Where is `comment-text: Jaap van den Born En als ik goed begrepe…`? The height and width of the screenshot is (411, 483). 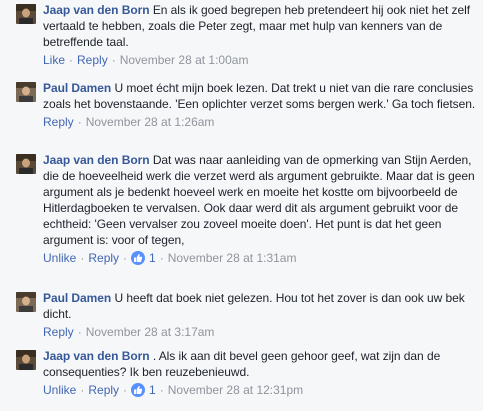 comment-text: Jaap van den Born En als ik goed begrepe… is located at coordinates (259, 26).